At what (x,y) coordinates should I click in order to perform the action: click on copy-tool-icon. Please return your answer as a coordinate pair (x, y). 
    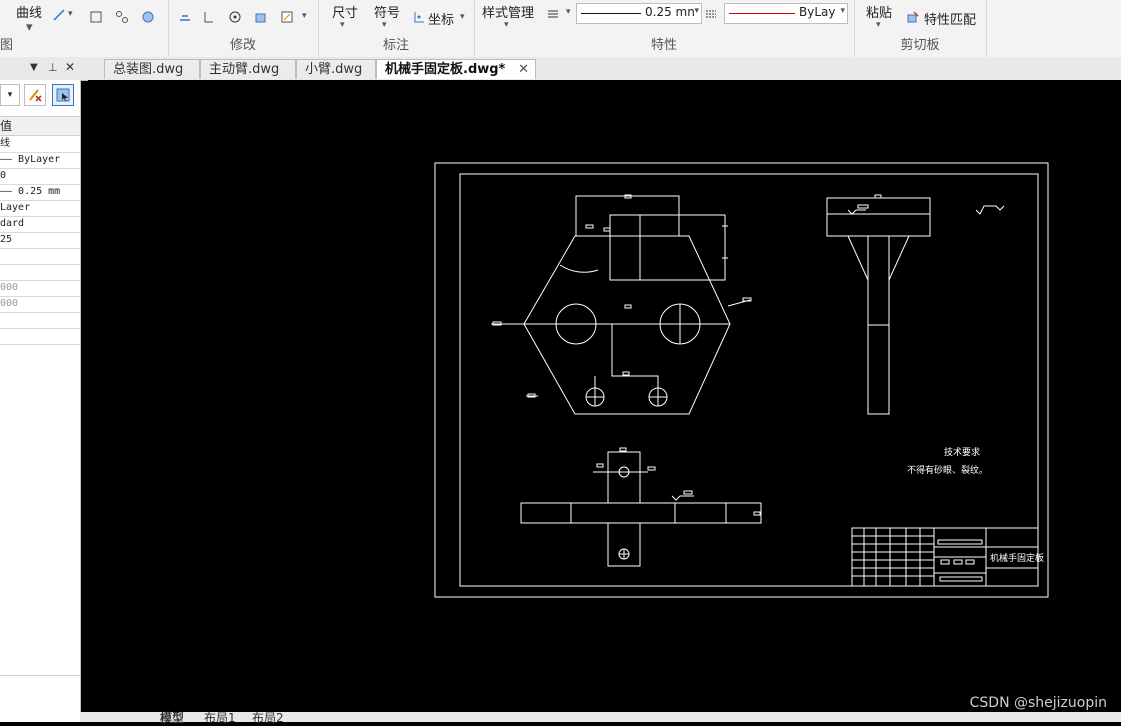
    Looking at the image, I should click on (261, 17).